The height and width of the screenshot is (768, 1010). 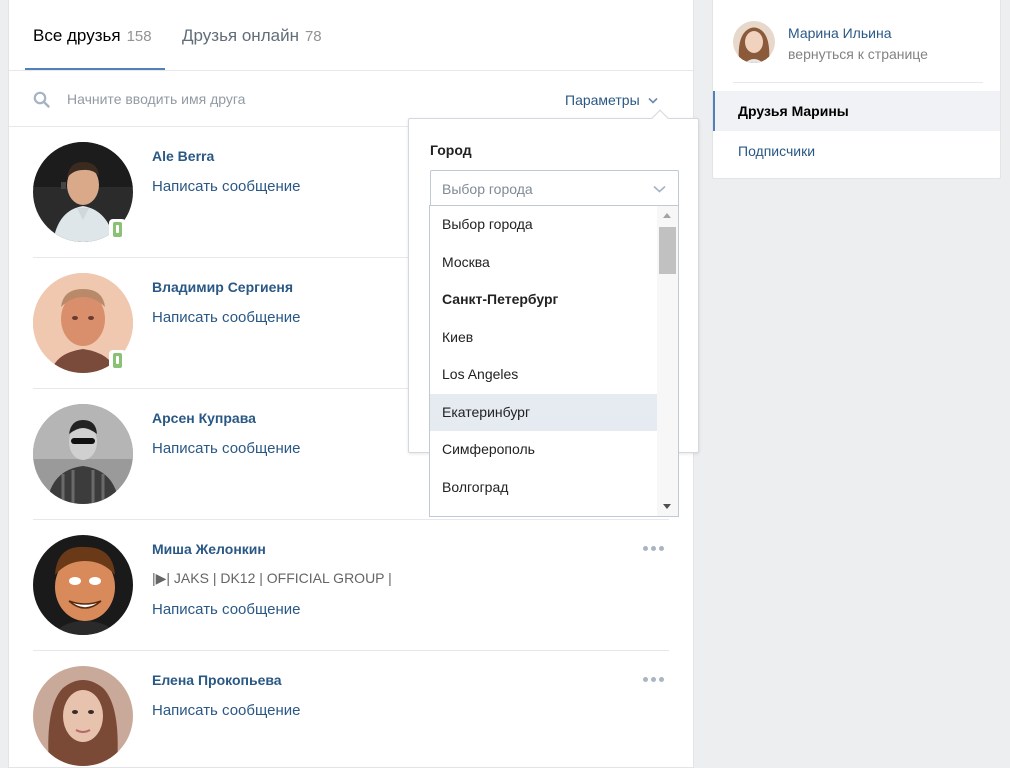 I want to click on divider, so click(x=858, y=82).